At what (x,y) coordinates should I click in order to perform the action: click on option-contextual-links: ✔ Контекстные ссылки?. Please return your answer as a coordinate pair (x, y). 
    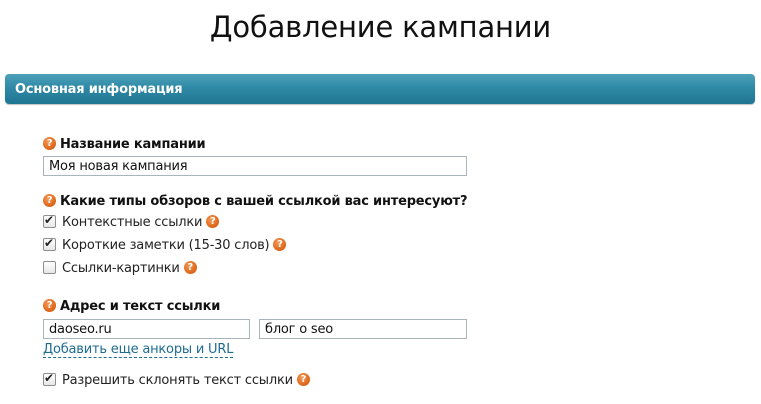
    Looking at the image, I should click on (131, 221).